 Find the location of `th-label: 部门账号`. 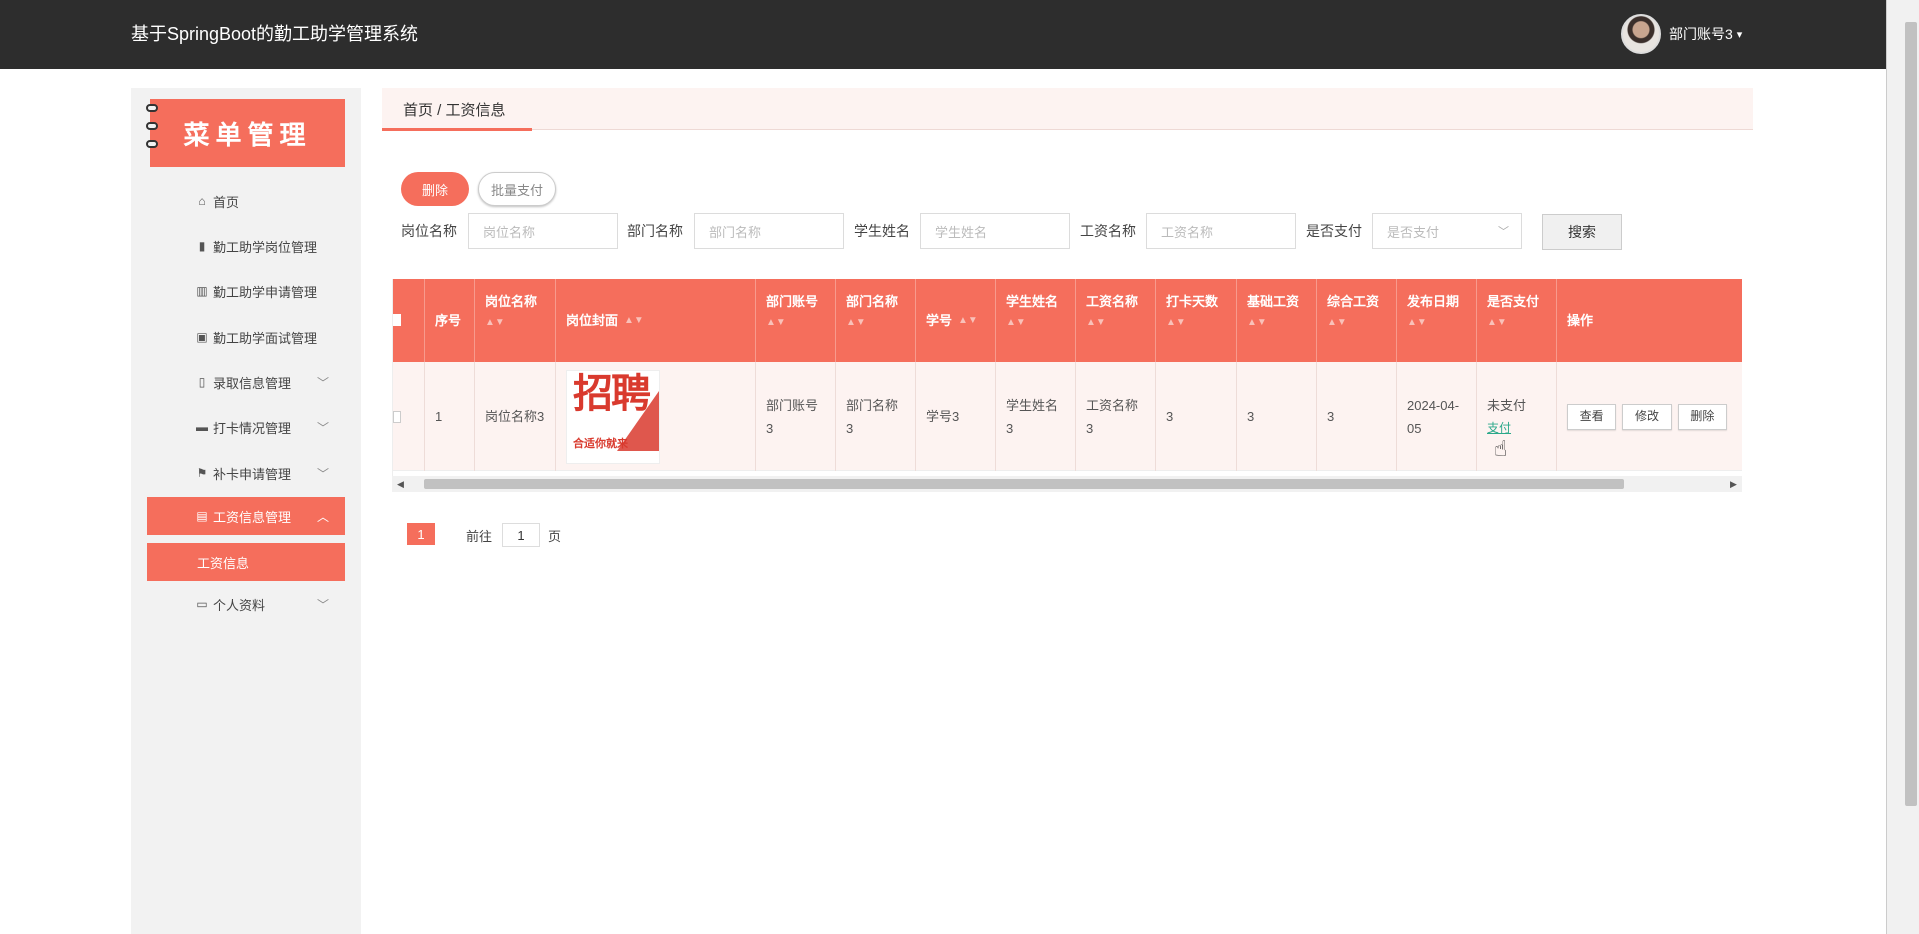

th-label: 部门账号 is located at coordinates (792, 301).